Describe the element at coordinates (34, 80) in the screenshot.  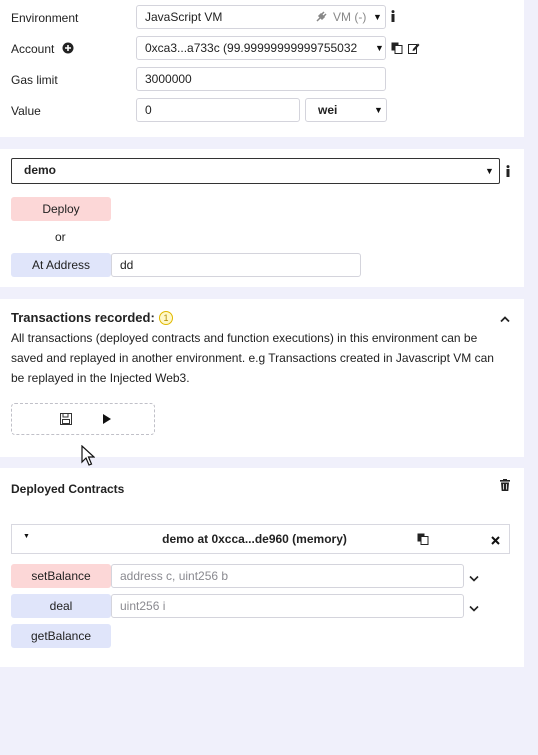
I see `gas-limit-label: Gas limit` at that location.